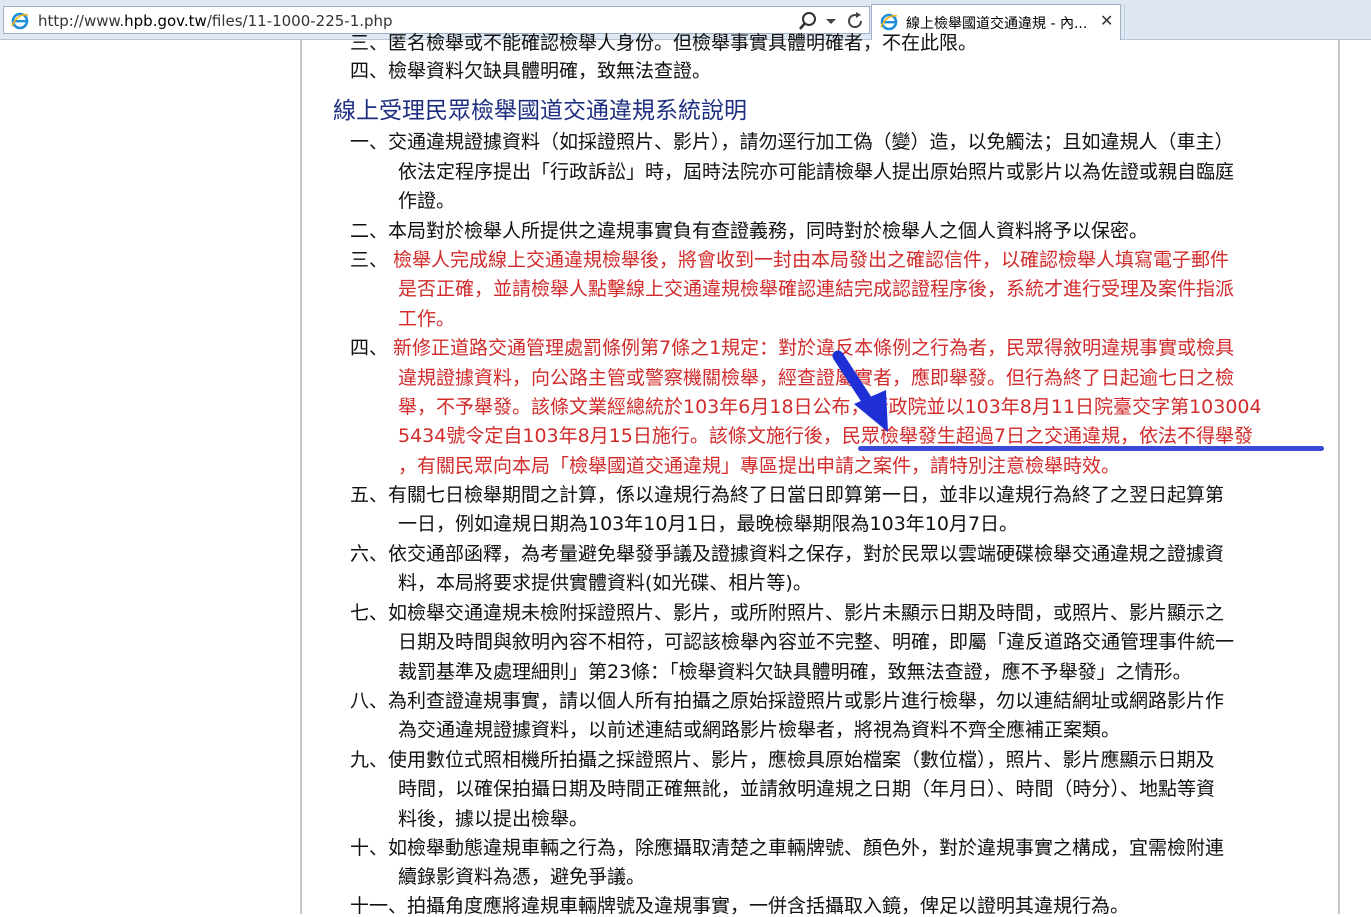 Image resolution: width=1371 pixels, height=917 pixels. Describe the element at coordinates (855, 21) in the screenshot. I see `refresh-icon` at that location.